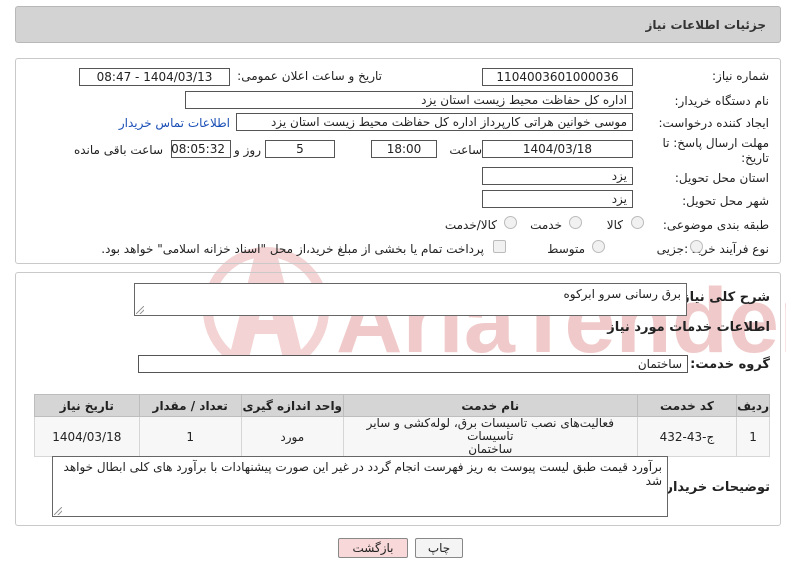 The height and width of the screenshot is (574, 788). What do you see at coordinates (557, 149) in the screenshot?
I see `deadline-date-field: 1404/03/18` at bounding box center [557, 149].